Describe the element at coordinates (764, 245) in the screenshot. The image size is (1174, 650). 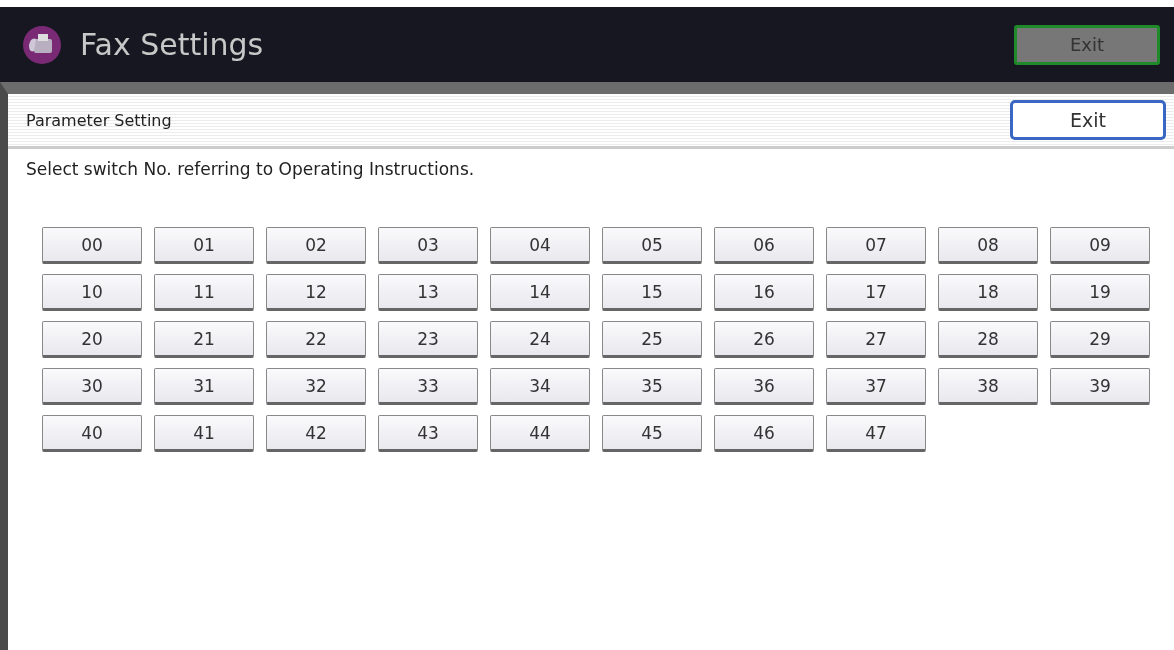
I see `switch-number-button: 06` at that location.